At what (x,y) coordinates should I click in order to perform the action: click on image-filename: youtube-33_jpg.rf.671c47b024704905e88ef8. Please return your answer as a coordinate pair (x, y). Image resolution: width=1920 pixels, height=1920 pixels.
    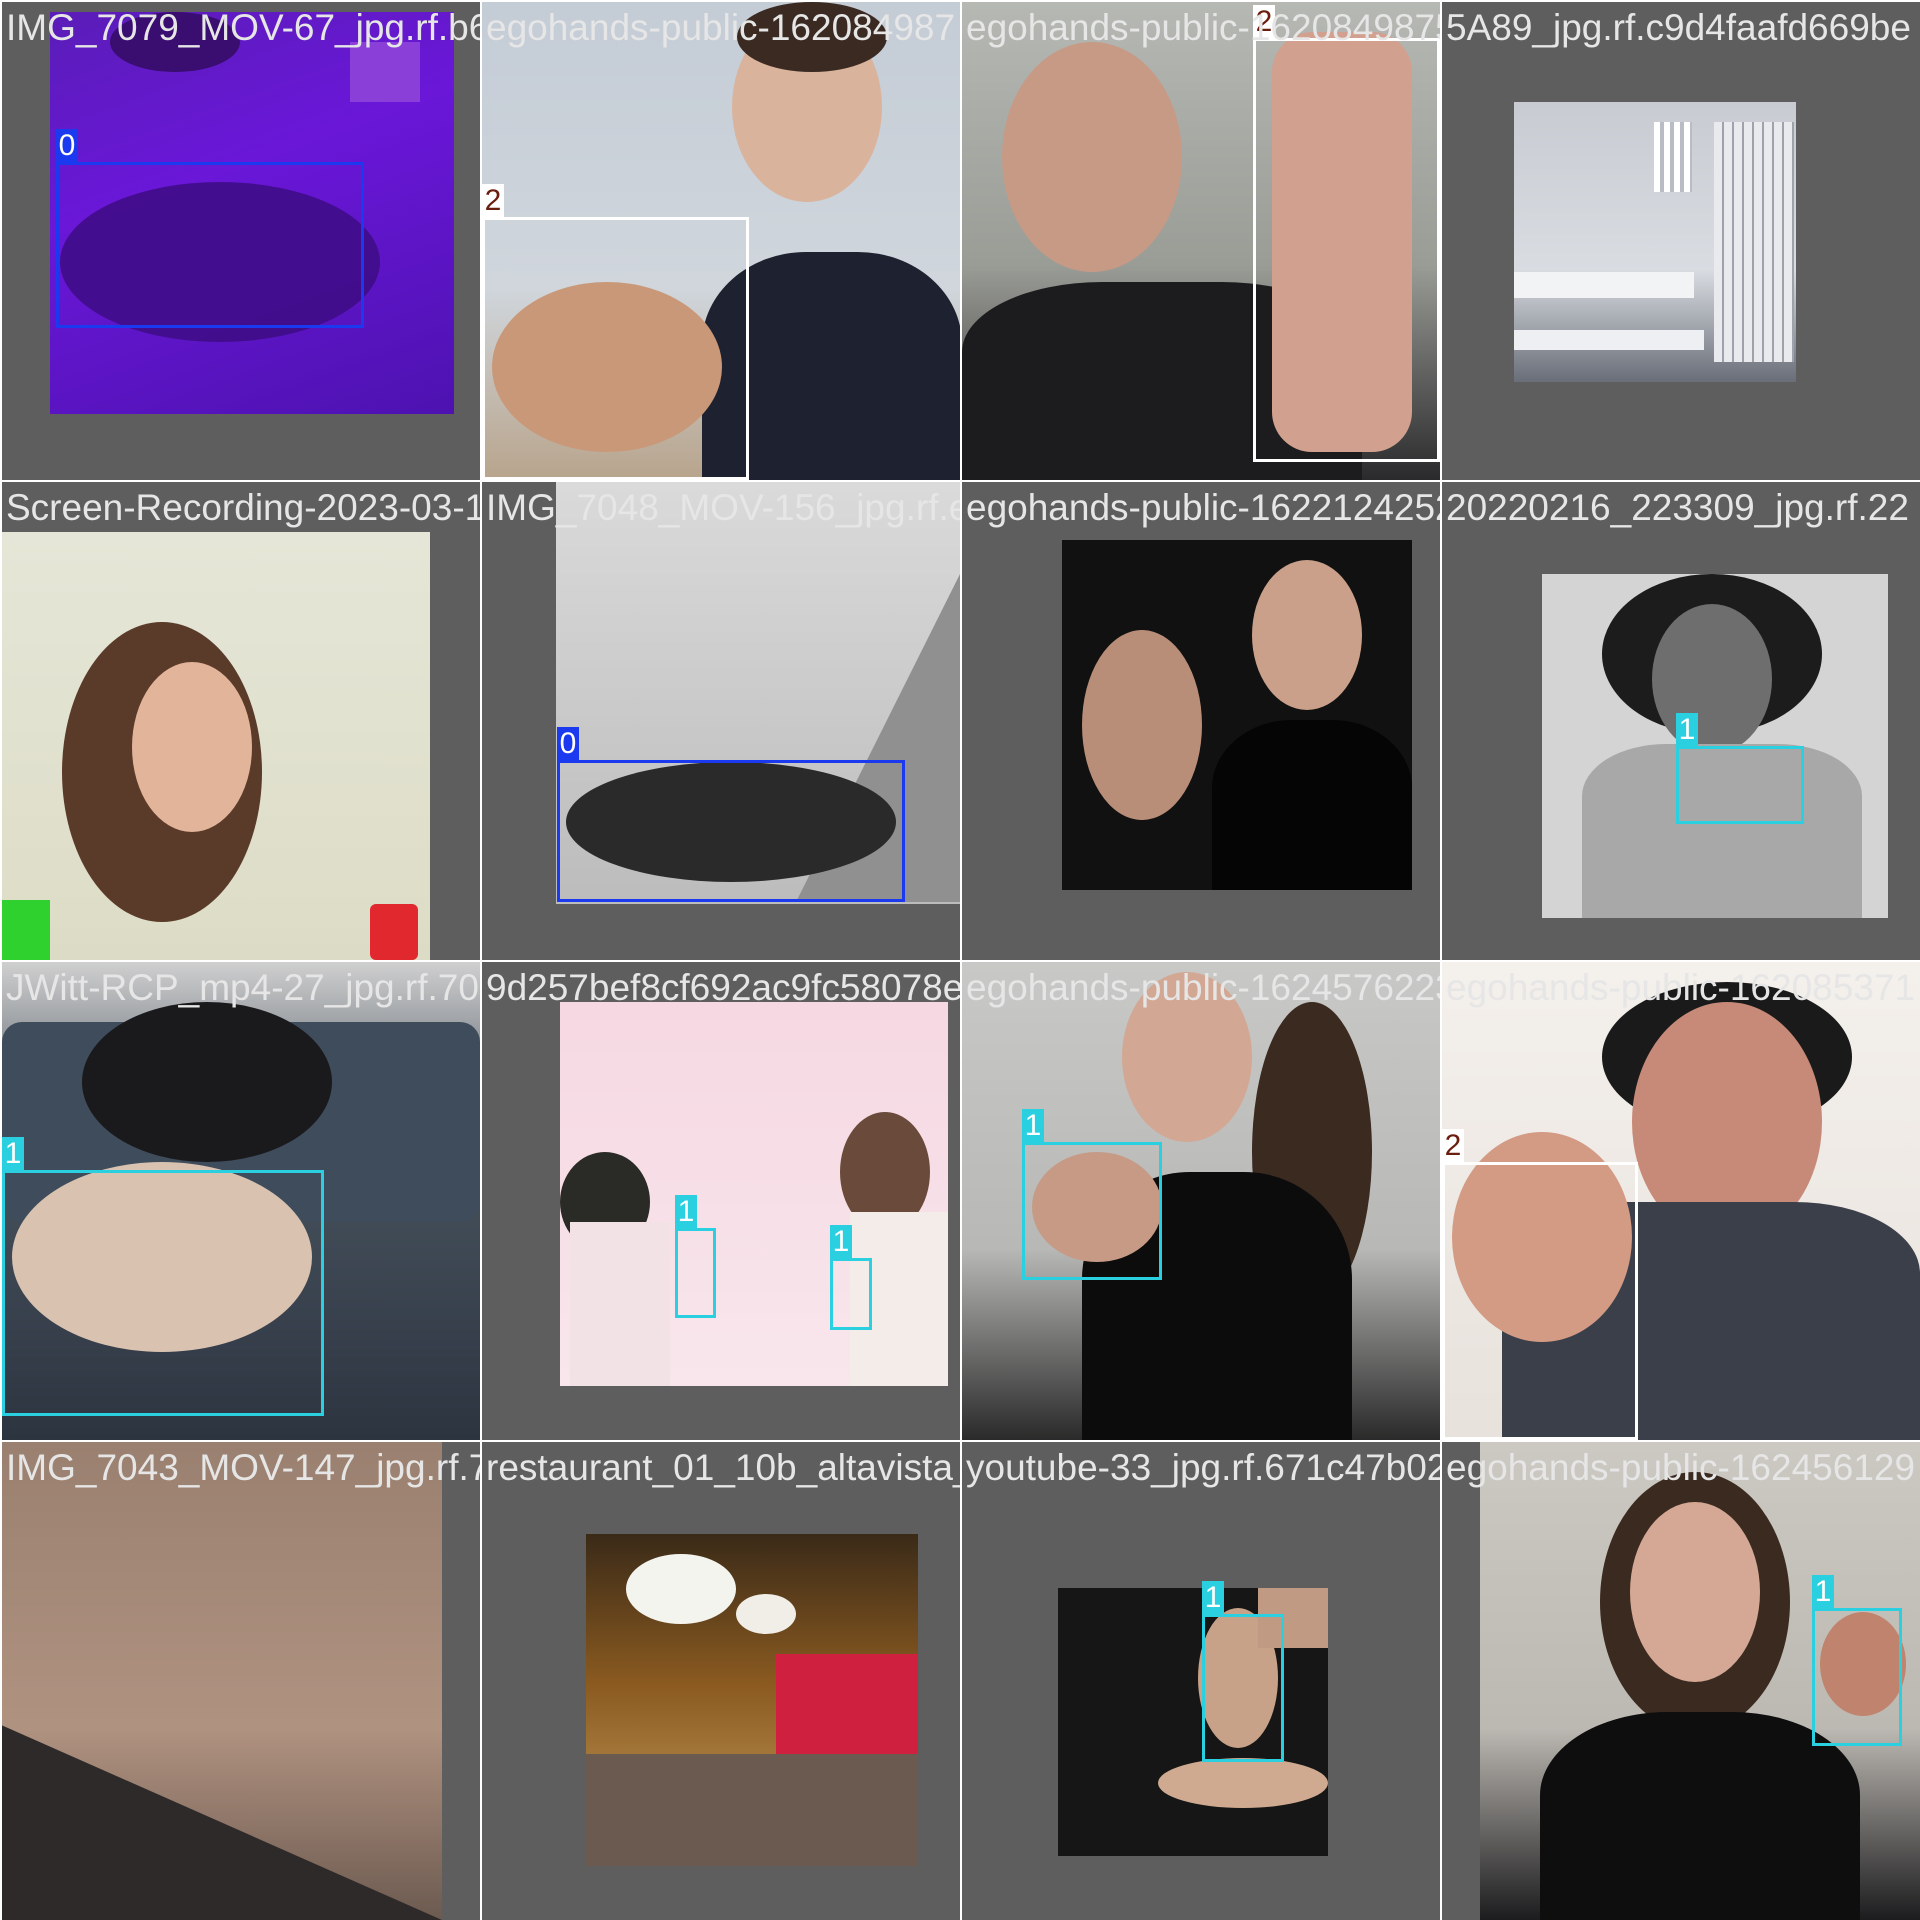
    Looking at the image, I should click on (1203, 1467).